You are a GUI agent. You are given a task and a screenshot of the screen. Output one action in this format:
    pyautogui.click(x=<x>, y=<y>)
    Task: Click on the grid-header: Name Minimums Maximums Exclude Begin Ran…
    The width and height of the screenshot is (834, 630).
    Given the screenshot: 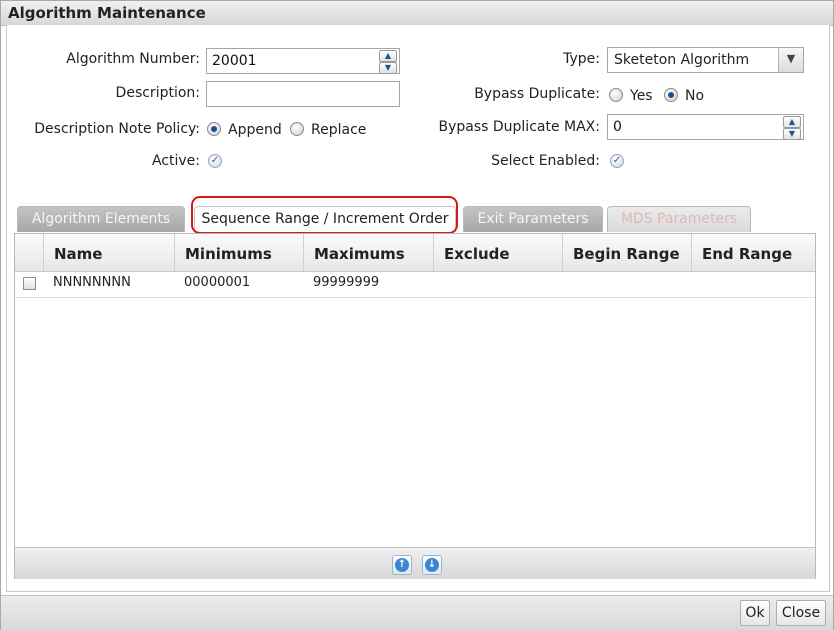 What is the action you would take?
    pyautogui.click(x=415, y=253)
    